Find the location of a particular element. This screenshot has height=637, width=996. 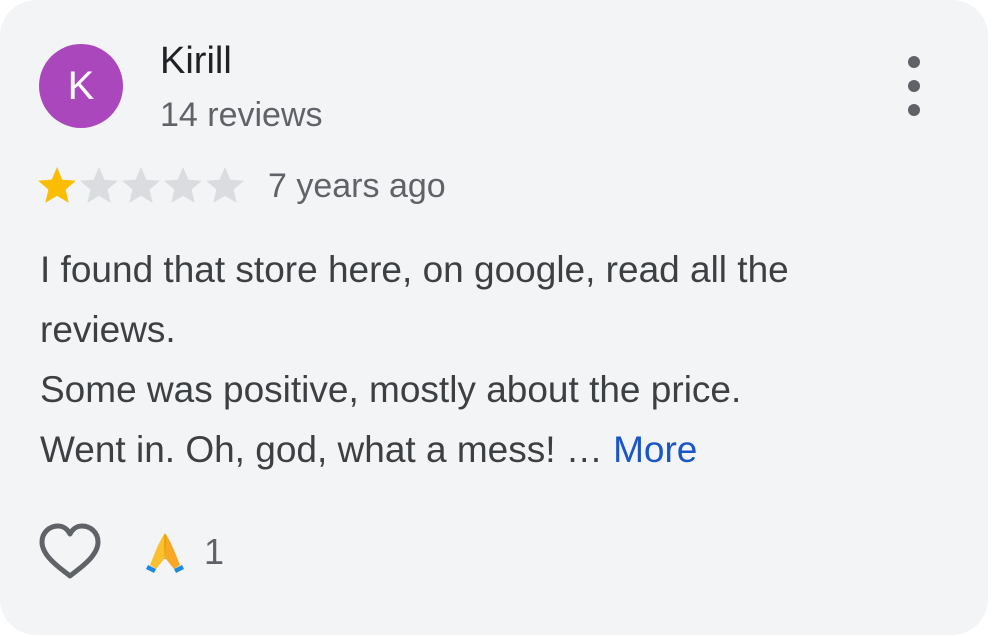

more-vert-icon is located at coordinates (914, 62).